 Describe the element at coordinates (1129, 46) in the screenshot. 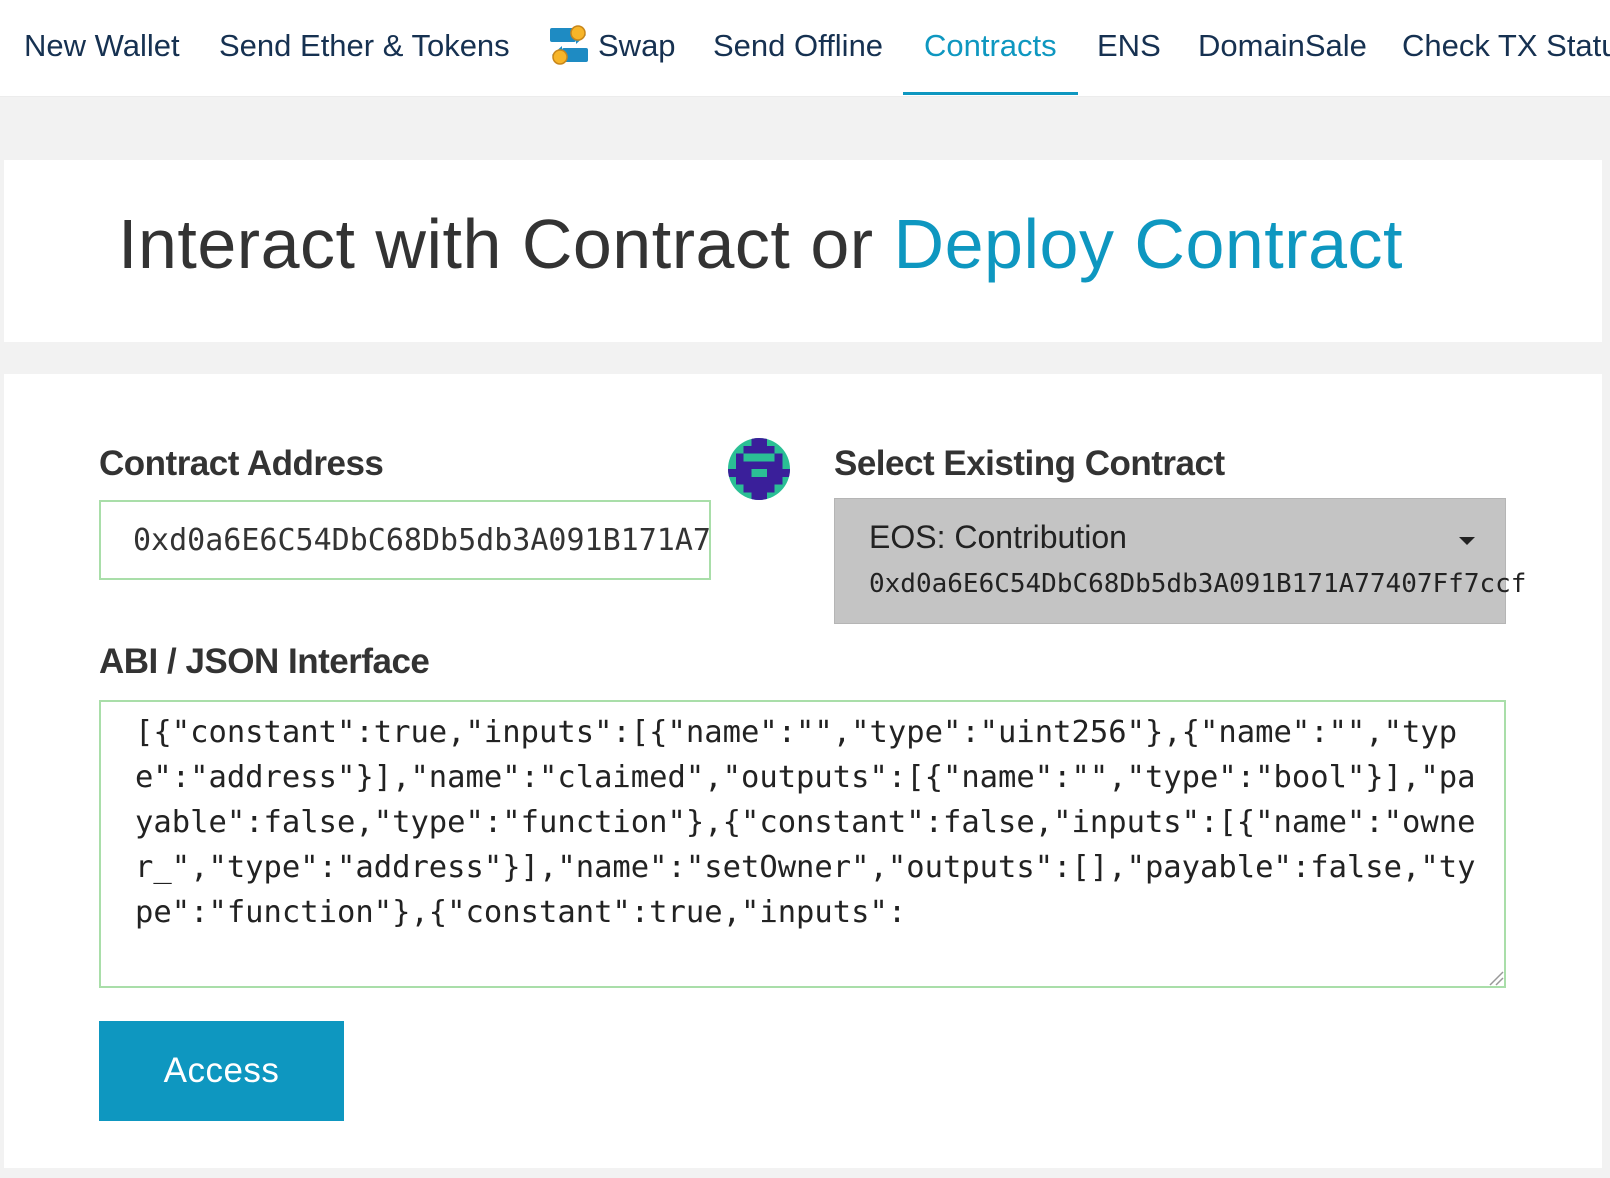

I see `nav-ens: ENS` at that location.